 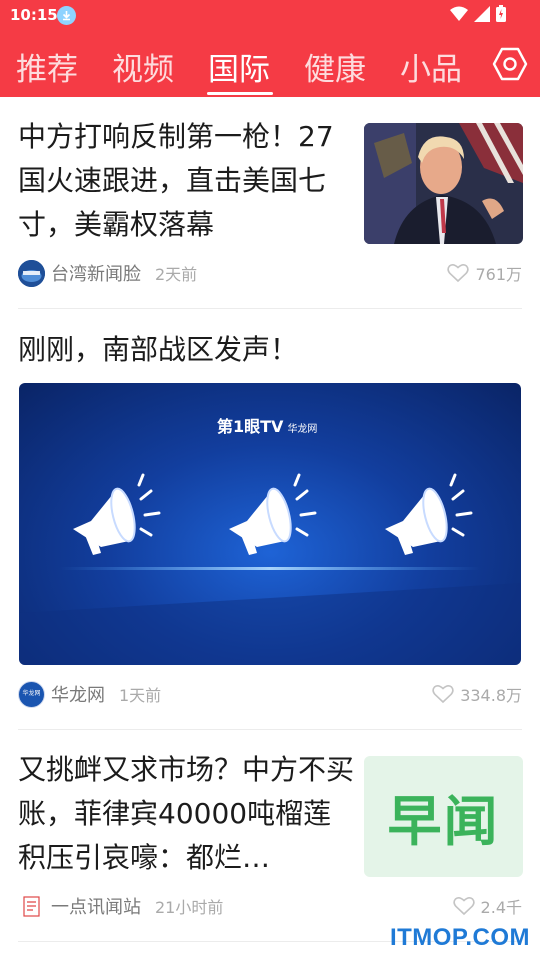 What do you see at coordinates (443, 821) in the screenshot?
I see `thumbnail-text: 早闻` at bounding box center [443, 821].